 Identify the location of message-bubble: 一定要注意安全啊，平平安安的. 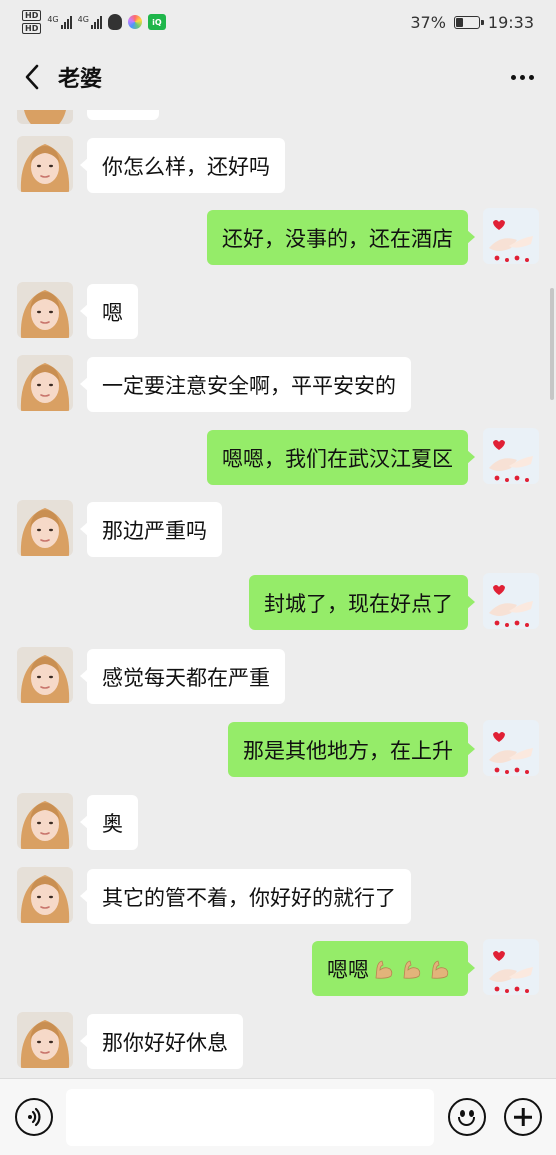
(245, 384).